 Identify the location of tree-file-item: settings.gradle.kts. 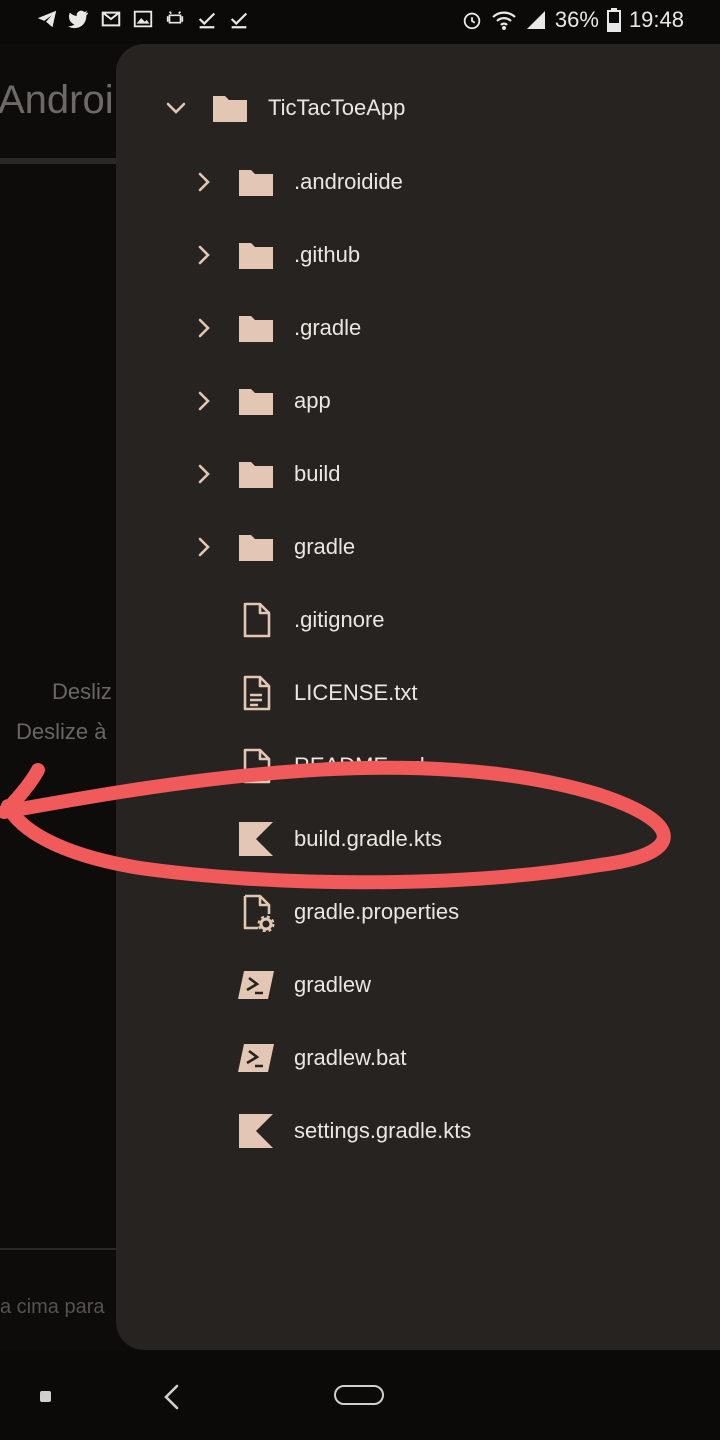
(418, 1131).